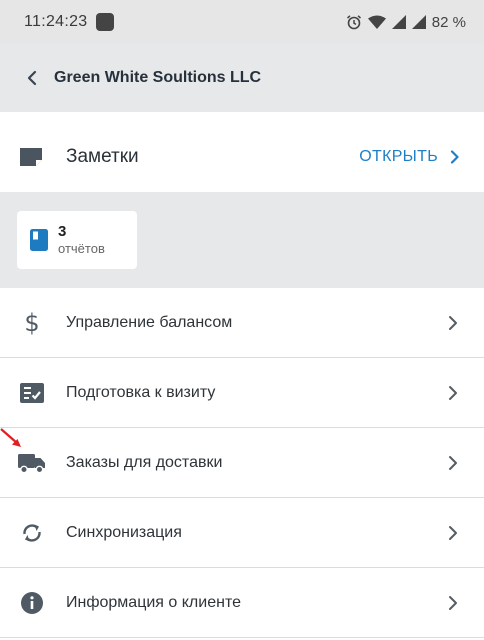  What do you see at coordinates (102, 156) in the screenshot?
I see `notes-title: Заметки` at bounding box center [102, 156].